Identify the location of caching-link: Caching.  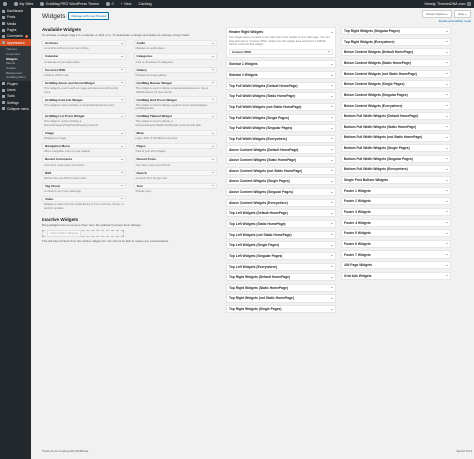
(144, 4).